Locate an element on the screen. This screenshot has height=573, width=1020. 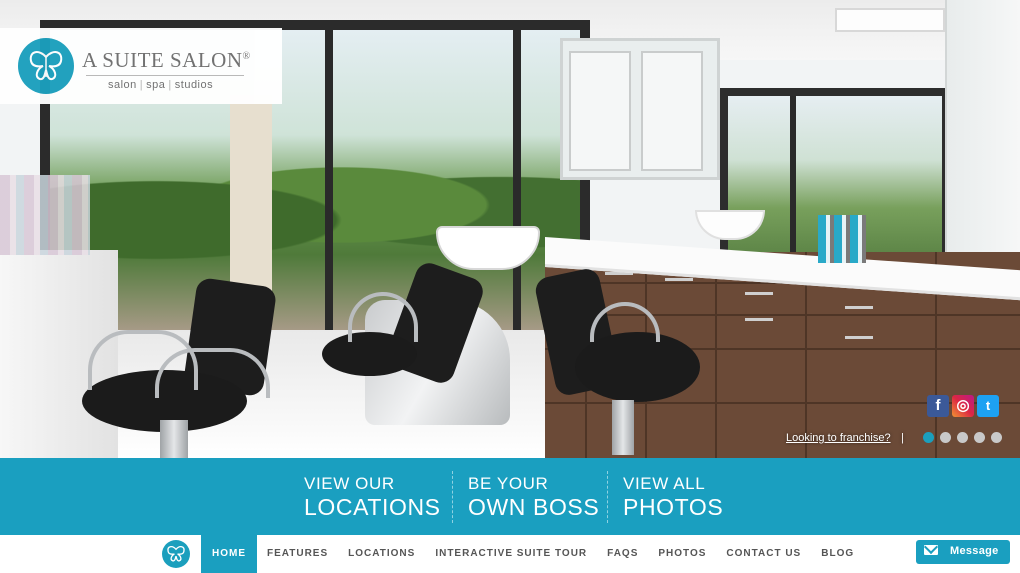
message-label: Message is located at coordinates (974, 551).